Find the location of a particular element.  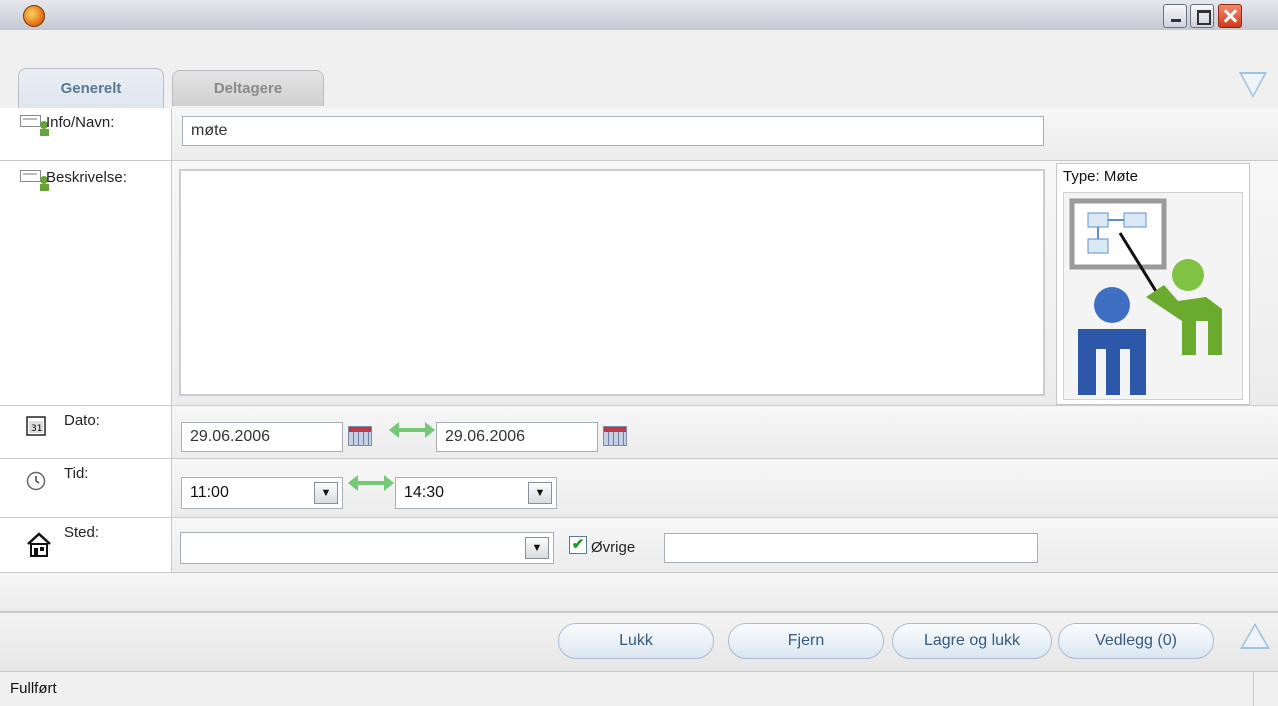

end-date-calendar-icon is located at coordinates (615, 436).